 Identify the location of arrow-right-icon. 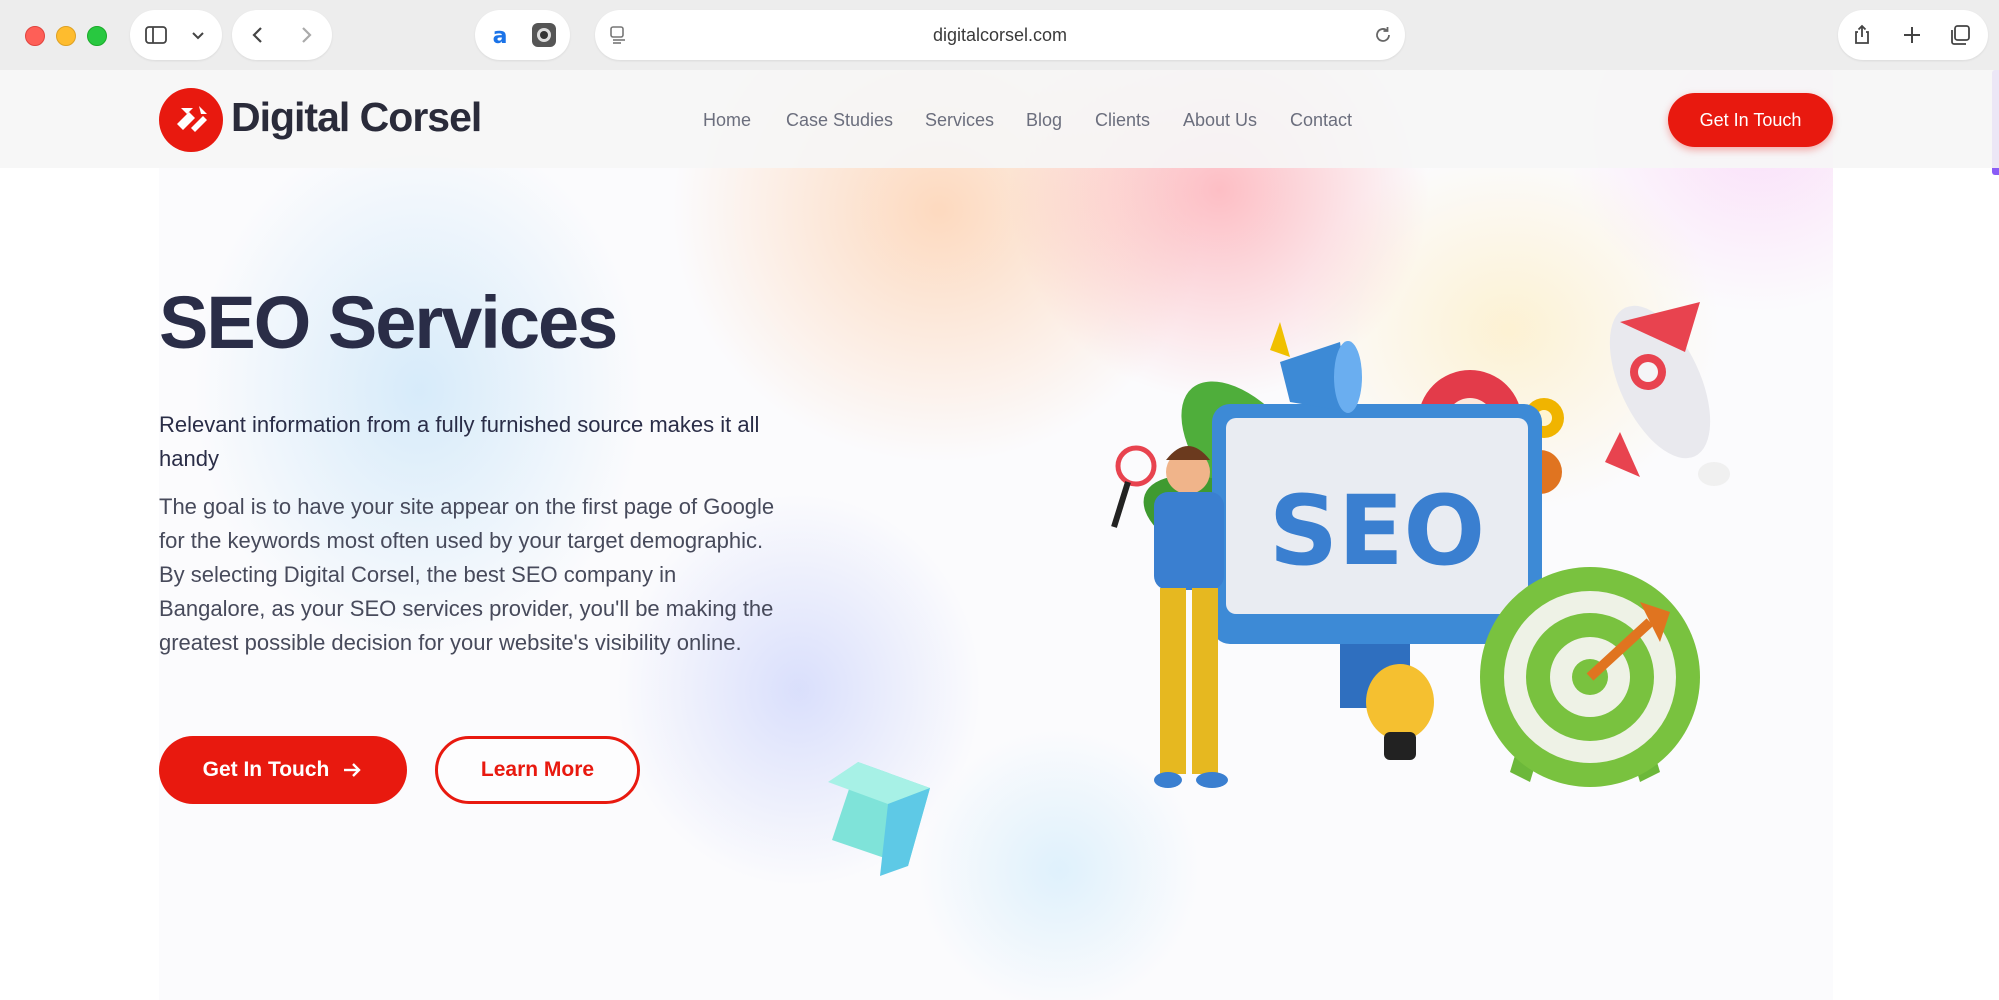
(353, 770).